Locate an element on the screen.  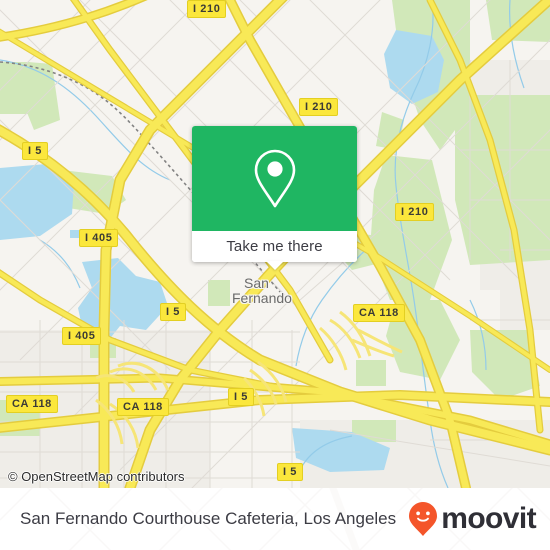
take-me-there-label: Take me there is located at coordinates (274, 246).